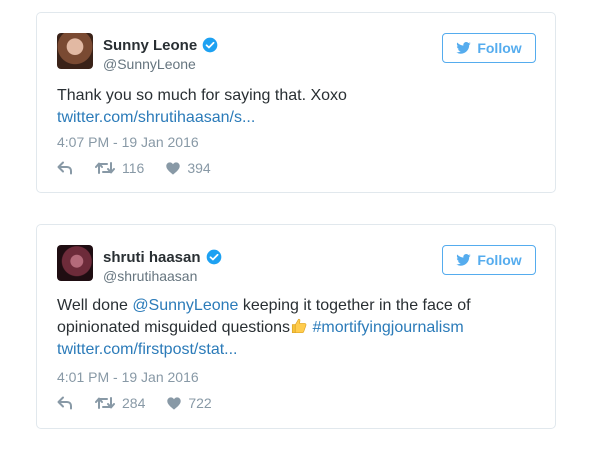 This screenshot has width=600, height=450. I want to click on tweet-actions: 284 722, so click(145, 403).